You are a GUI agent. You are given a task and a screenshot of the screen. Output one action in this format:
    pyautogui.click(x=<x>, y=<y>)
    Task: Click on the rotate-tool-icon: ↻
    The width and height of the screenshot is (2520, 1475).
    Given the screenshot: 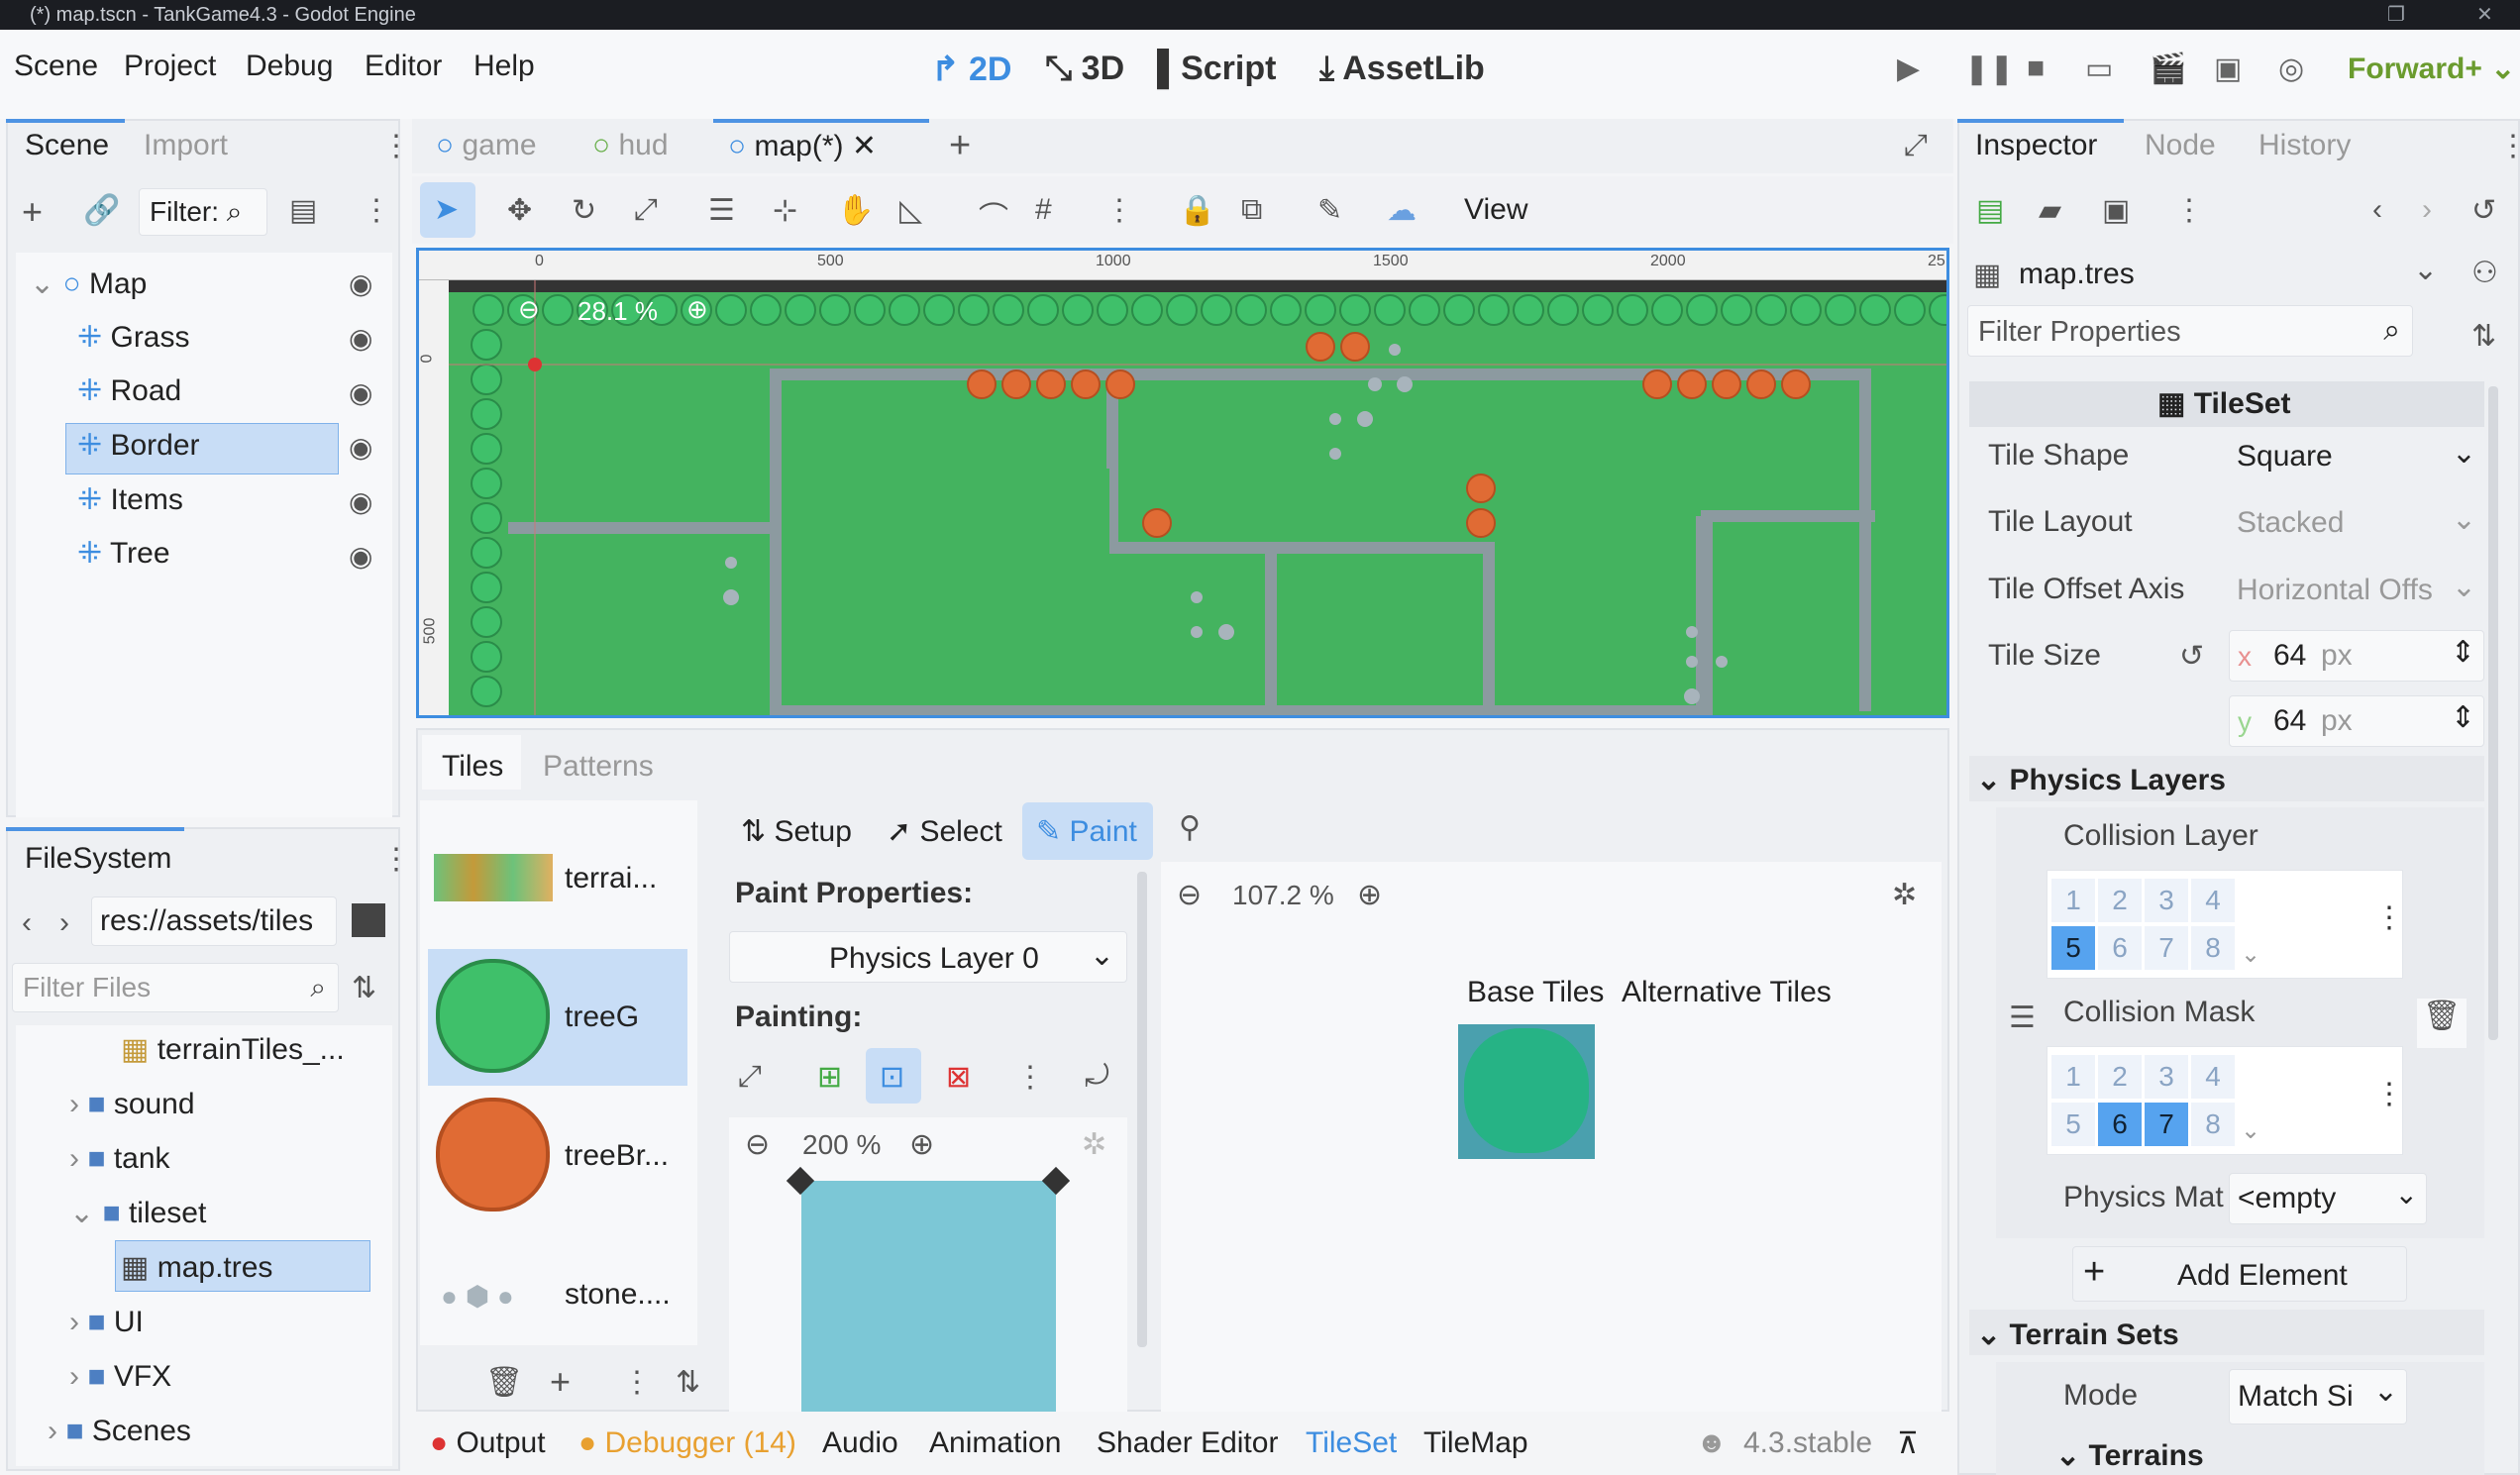 What is the action you would take?
    pyautogui.click(x=584, y=211)
    